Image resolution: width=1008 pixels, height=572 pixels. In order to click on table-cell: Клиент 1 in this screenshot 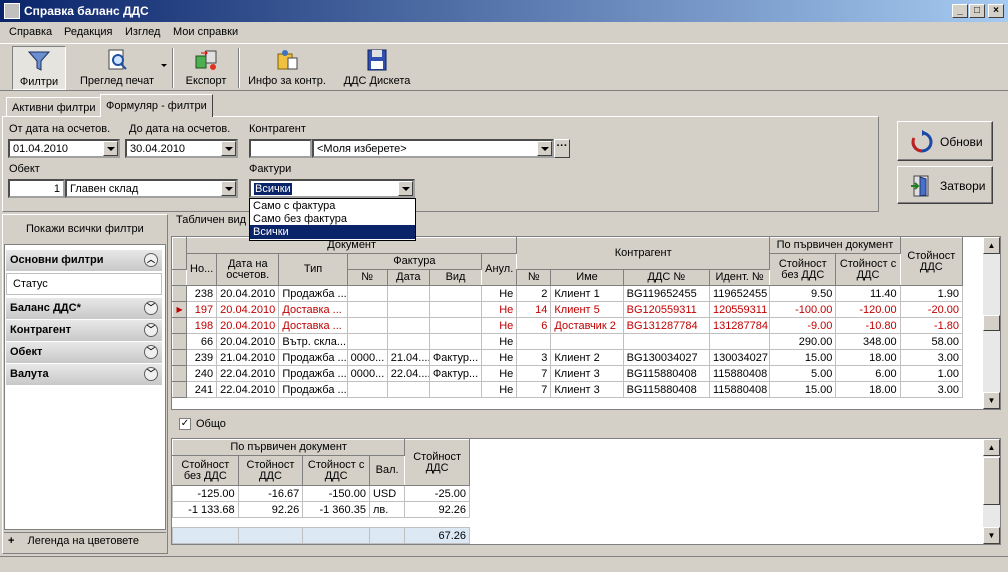, I will do `click(587, 293)`.